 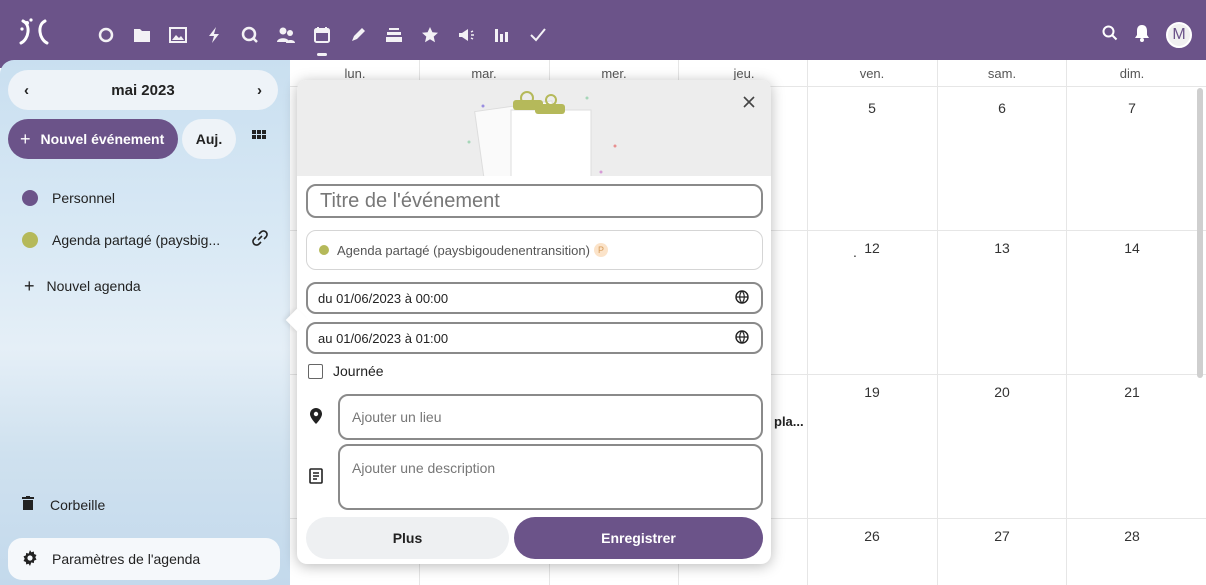 What do you see at coordinates (316, 418) in the screenshot?
I see `location-pin-icon` at bounding box center [316, 418].